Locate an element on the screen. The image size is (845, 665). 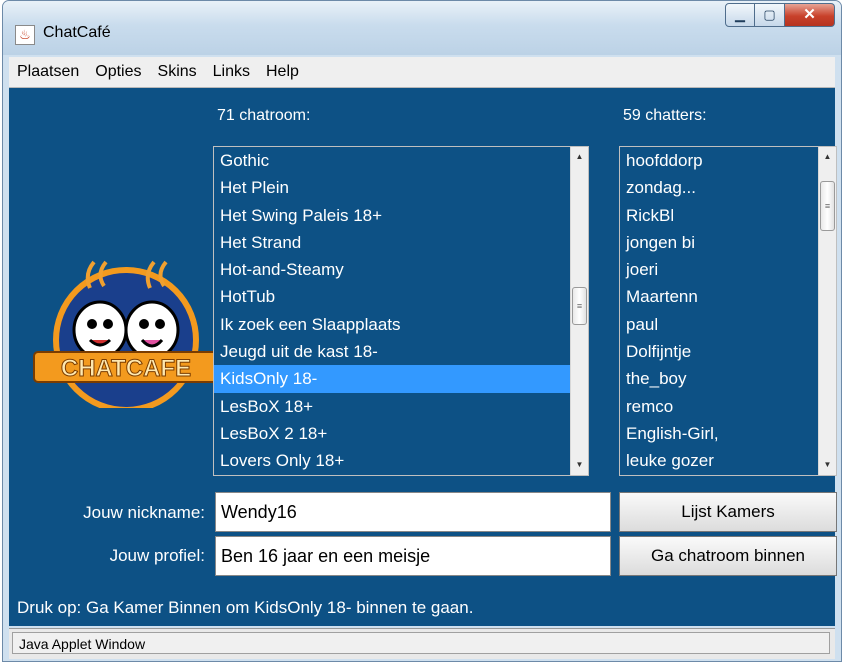
chatroom-item: Het Plein is located at coordinates (401, 187).